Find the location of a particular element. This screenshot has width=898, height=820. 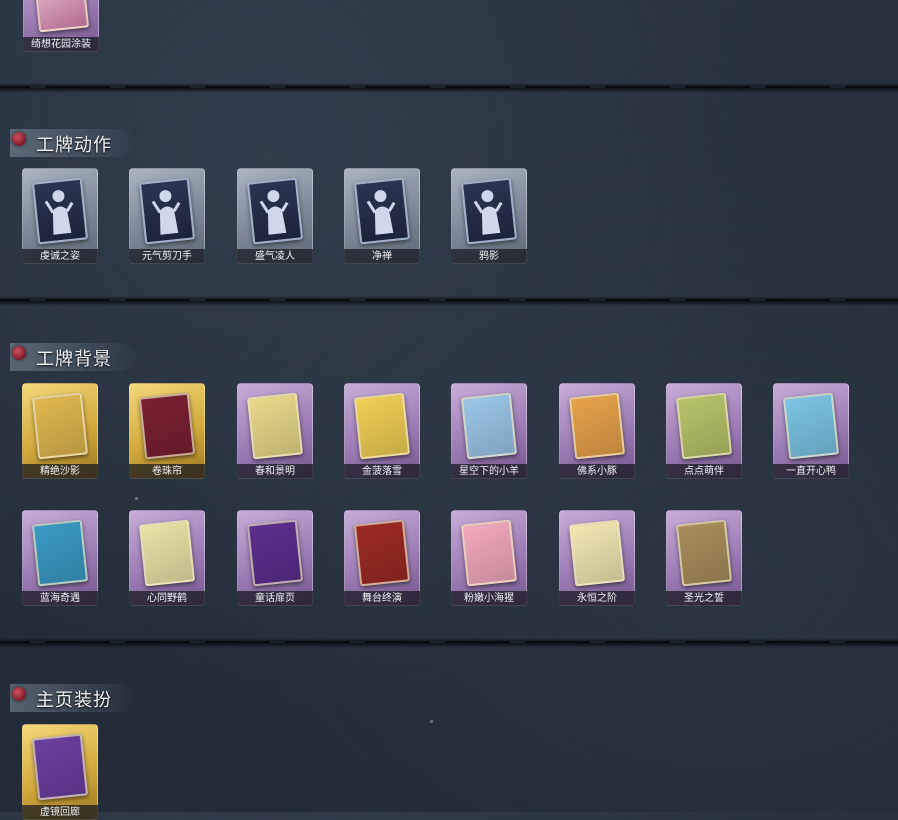

collection-card: 虚镜回廊 is located at coordinates (60, 772).